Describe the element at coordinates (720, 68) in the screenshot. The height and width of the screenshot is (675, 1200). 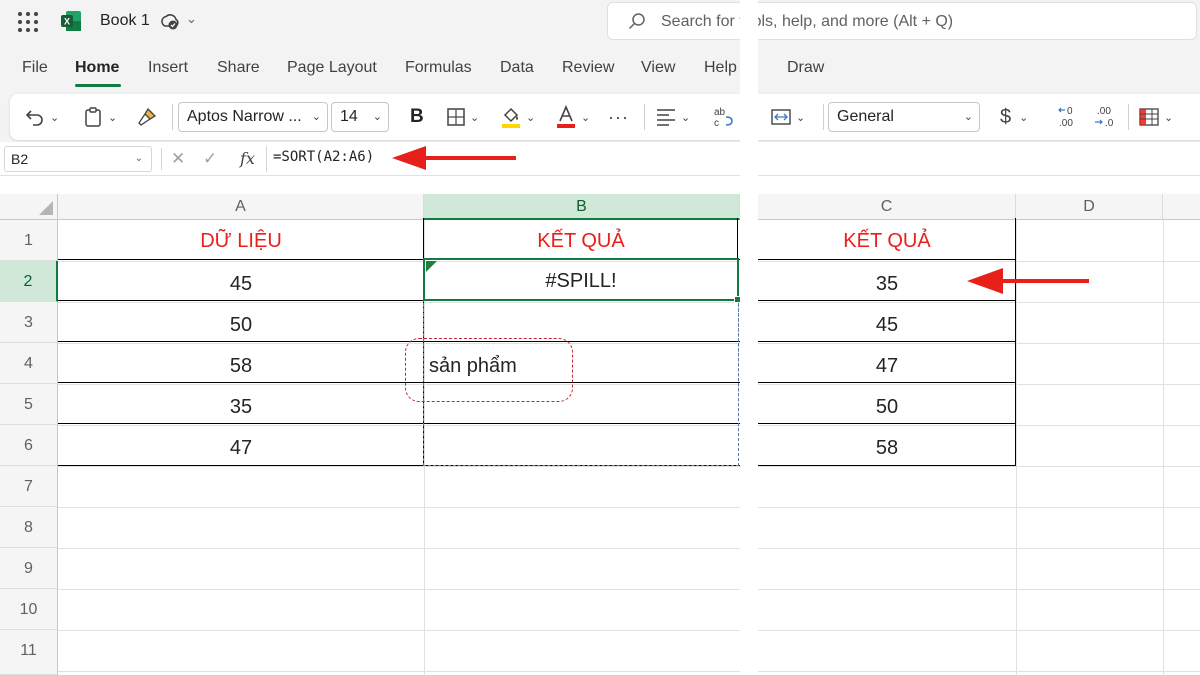
I see `tab-help: Help` at that location.